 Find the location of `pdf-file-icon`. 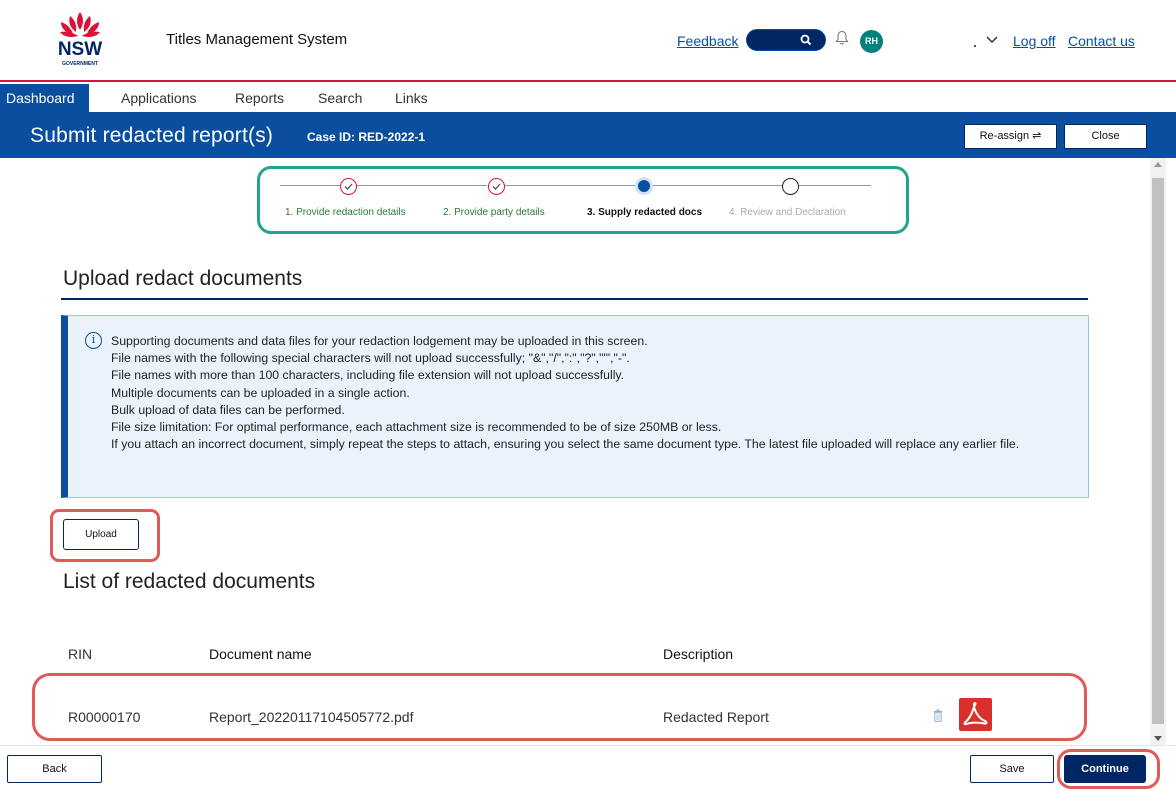

pdf-file-icon is located at coordinates (975, 714).